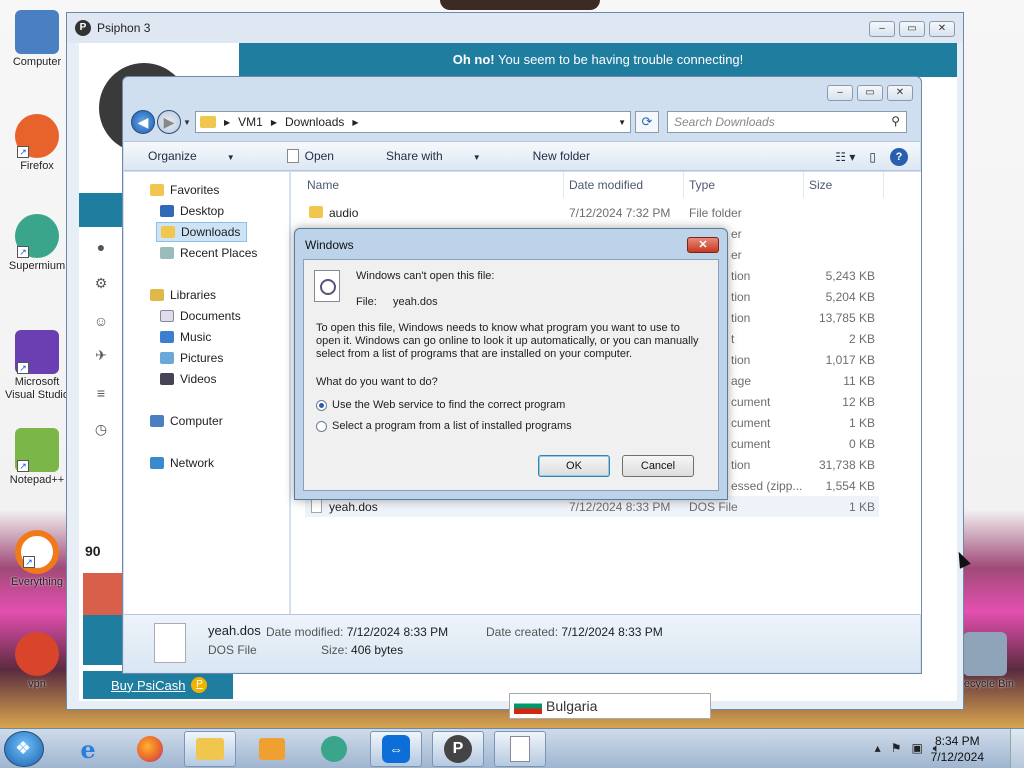 This screenshot has height=768, width=1024. I want to click on feedback-icon: ☺, so click(101, 321).